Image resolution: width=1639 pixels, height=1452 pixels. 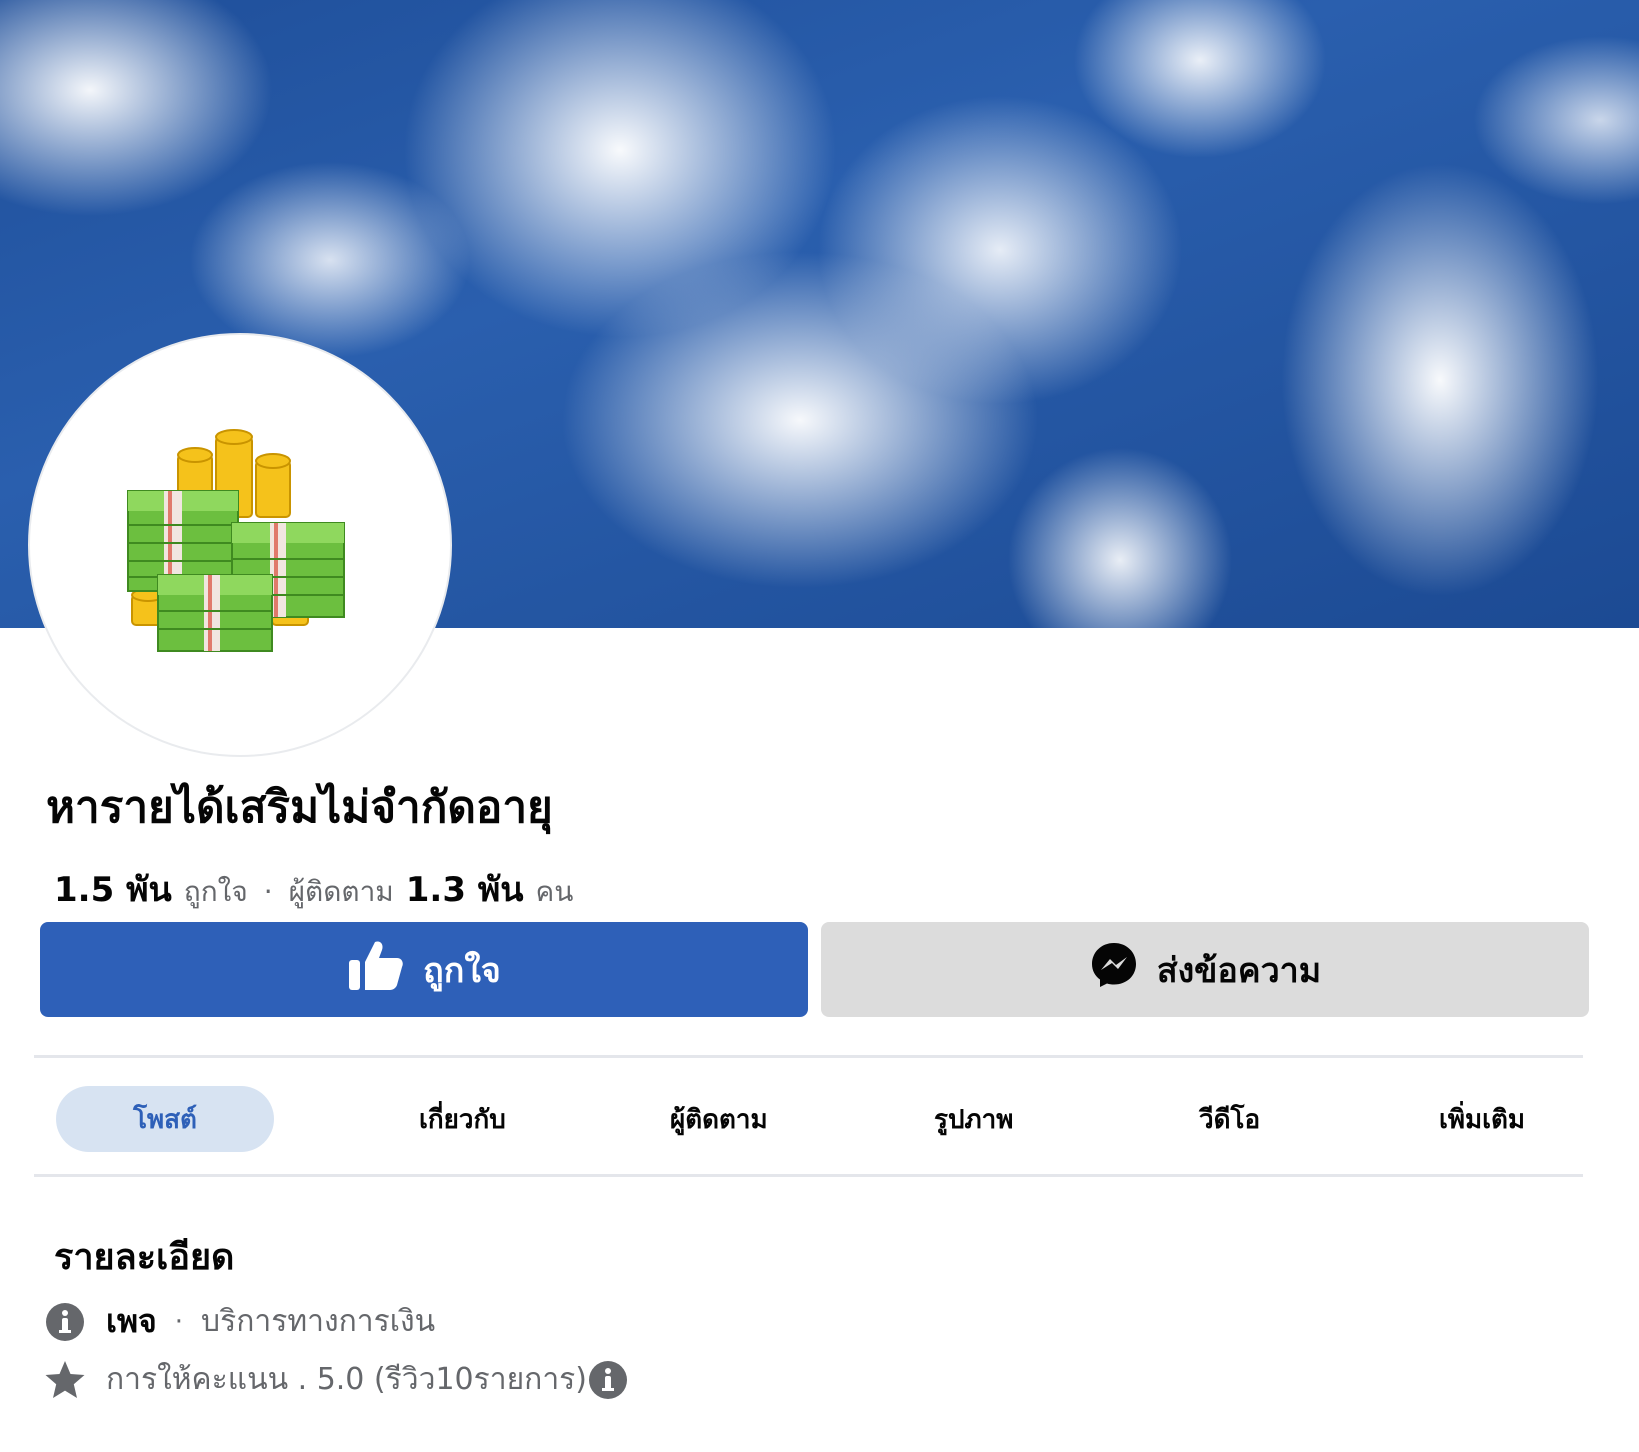 I want to click on category-row: เพจ · บริการทางการเงิน, so click(x=239, y=1321).